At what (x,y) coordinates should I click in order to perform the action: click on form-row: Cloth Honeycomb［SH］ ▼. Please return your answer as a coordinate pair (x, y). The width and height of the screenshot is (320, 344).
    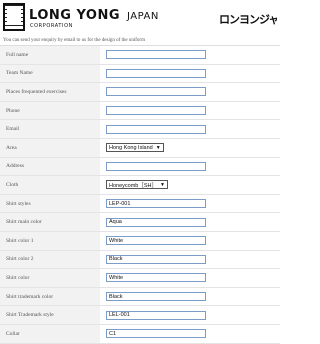
    Looking at the image, I should click on (140, 185).